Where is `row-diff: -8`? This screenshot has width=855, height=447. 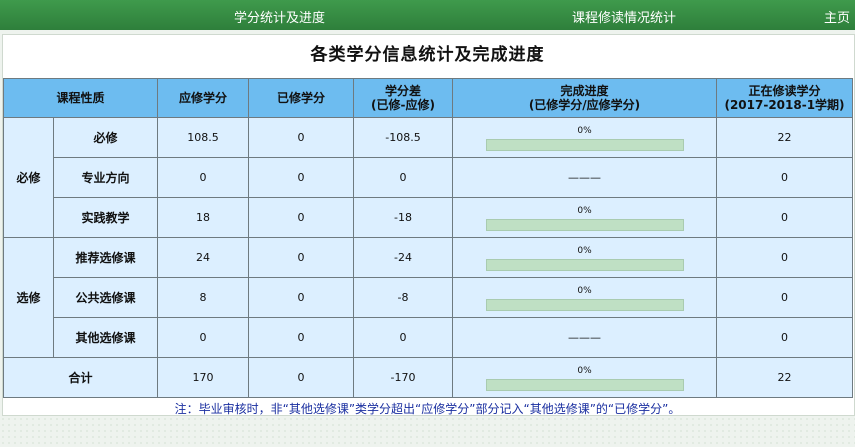
row-diff: -8 is located at coordinates (403, 297).